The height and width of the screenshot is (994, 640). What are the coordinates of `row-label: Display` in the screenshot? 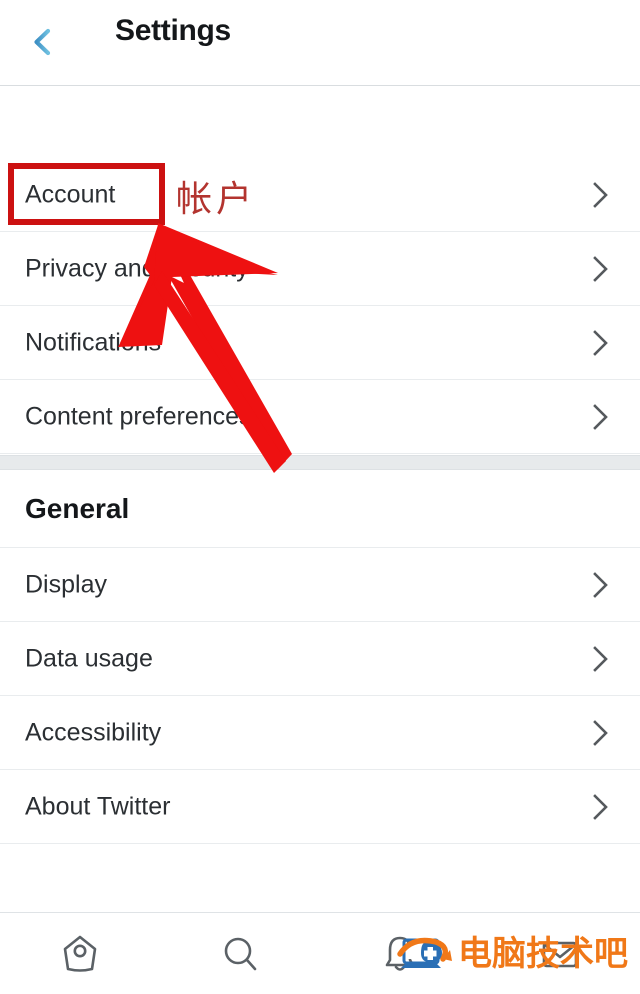 It's located at (66, 584).